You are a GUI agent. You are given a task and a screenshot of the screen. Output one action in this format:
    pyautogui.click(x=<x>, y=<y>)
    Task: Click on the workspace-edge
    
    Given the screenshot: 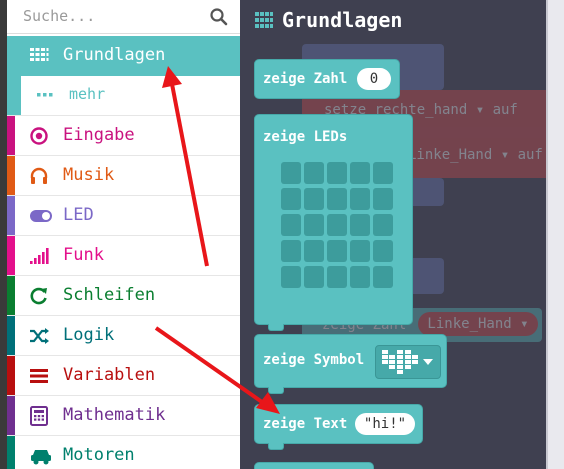 What is the action you would take?
    pyautogui.click(x=556, y=234)
    